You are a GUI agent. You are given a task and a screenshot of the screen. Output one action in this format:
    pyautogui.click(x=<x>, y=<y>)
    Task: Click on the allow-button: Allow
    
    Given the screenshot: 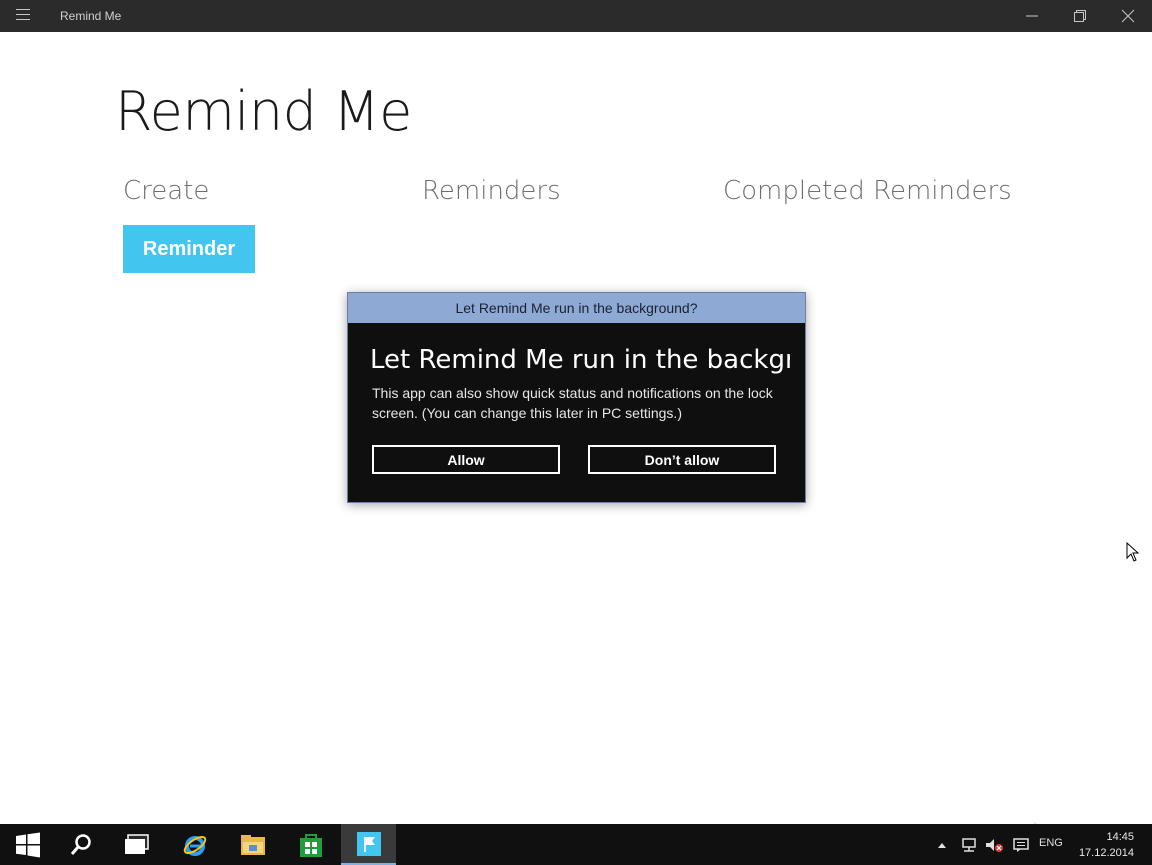 What is the action you would take?
    pyautogui.click(x=466, y=459)
    